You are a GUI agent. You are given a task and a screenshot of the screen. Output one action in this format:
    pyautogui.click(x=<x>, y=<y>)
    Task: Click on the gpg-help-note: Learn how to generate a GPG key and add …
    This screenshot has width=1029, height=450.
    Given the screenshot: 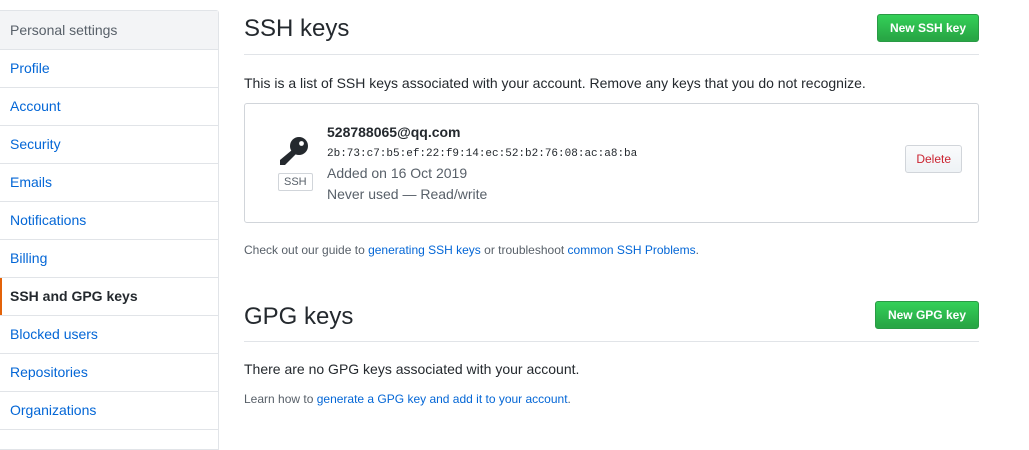 What is the action you would take?
    pyautogui.click(x=611, y=399)
    